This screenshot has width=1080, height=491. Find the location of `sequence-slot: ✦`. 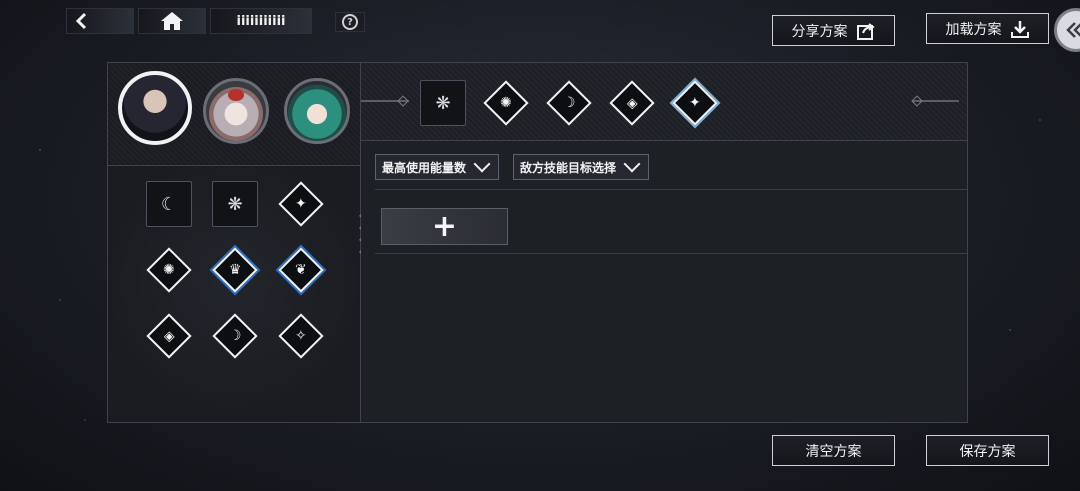

sequence-slot: ✦ is located at coordinates (695, 103).